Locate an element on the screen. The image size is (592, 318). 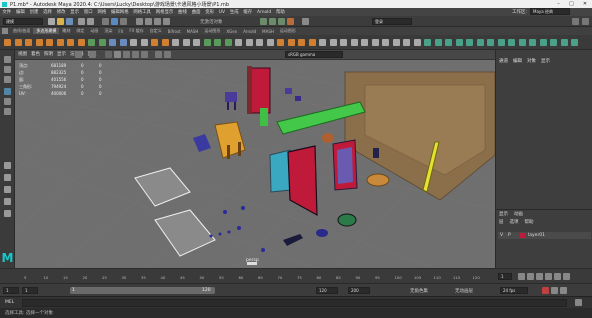
outliner-layout-icon is located at coordinates (7, 189).